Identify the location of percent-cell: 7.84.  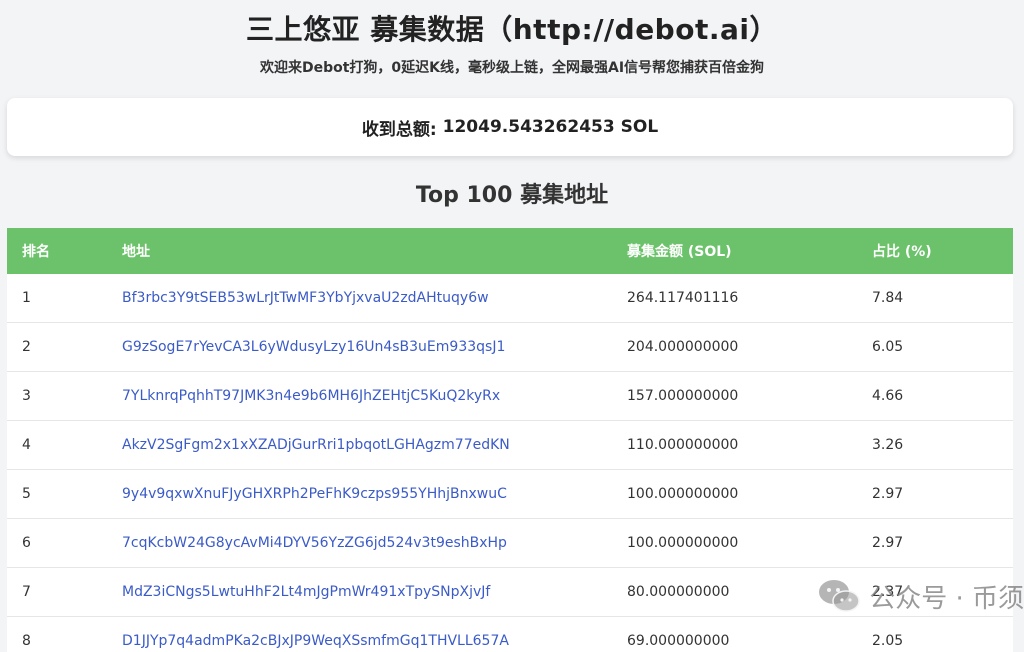
(888, 298).